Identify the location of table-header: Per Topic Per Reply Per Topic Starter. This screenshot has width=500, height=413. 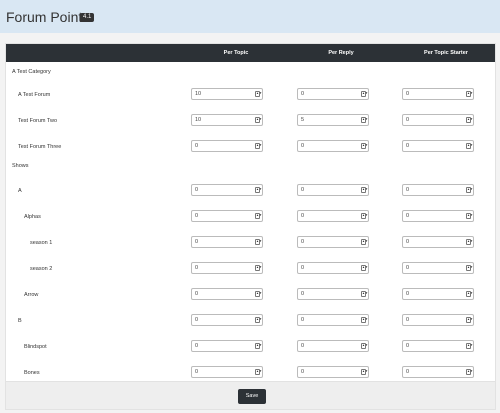
(250, 53).